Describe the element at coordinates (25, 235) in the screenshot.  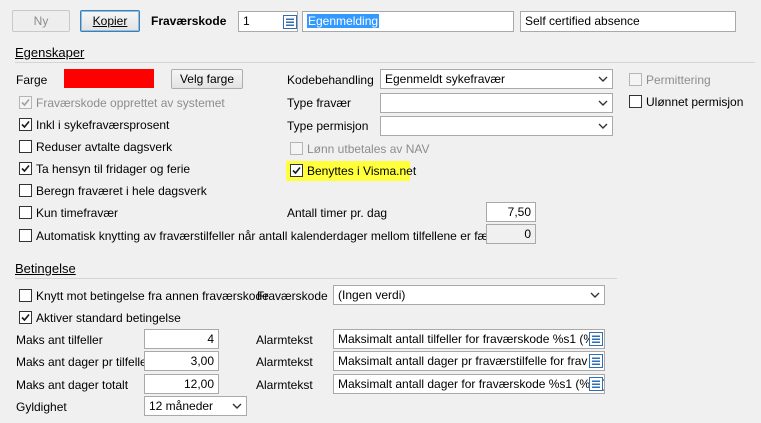
I see `auto-link-checkbox` at that location.